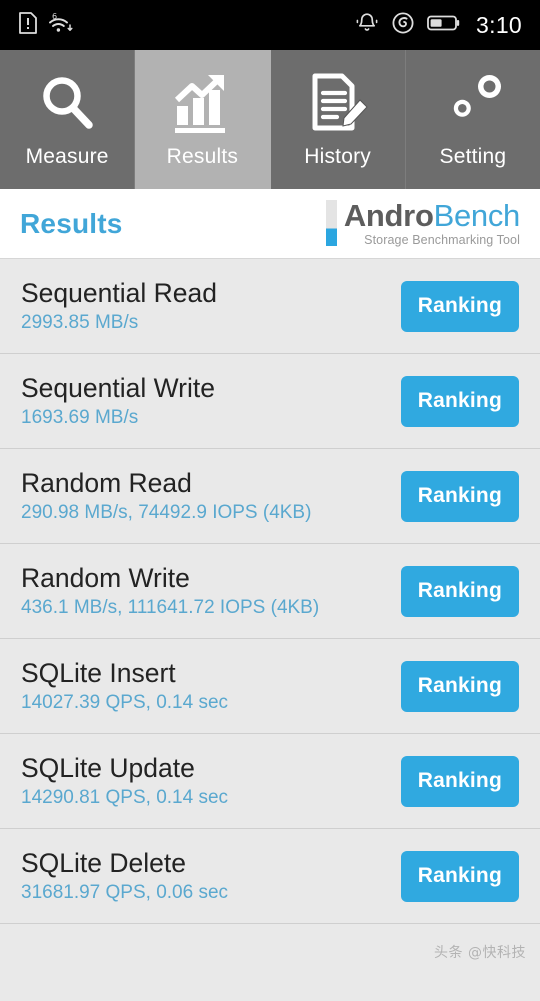 The width and height of the screenshot is (540, 1001). Describe the element at coordinates (98, 673) in the screenshot. I see `result-name: SQLite Insert` at that location.